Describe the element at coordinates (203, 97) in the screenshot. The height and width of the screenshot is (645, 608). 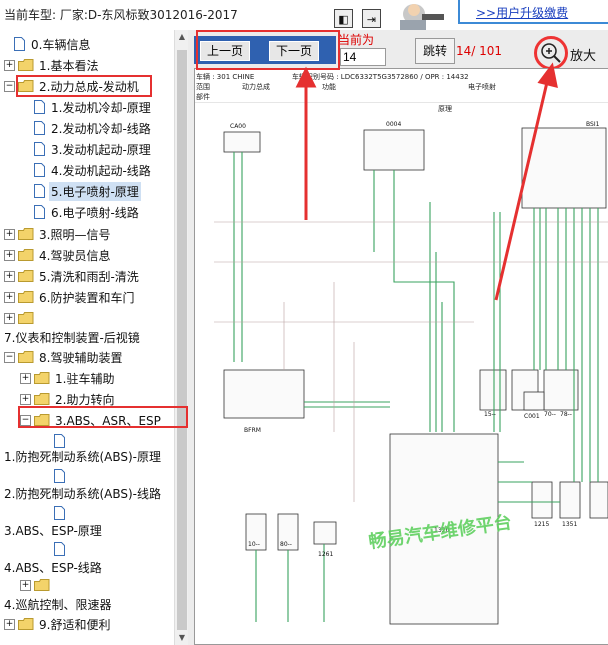
I see `part-label: 部件` at that location.